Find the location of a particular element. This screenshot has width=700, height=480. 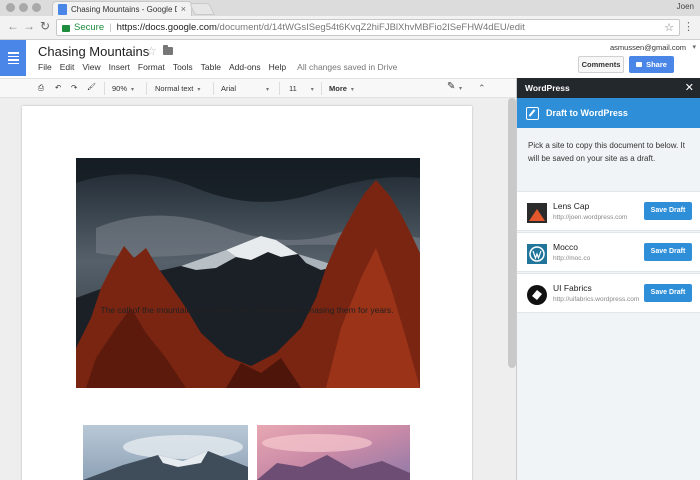

font-select: Arial ▾ is located at coordinates (245, 88).